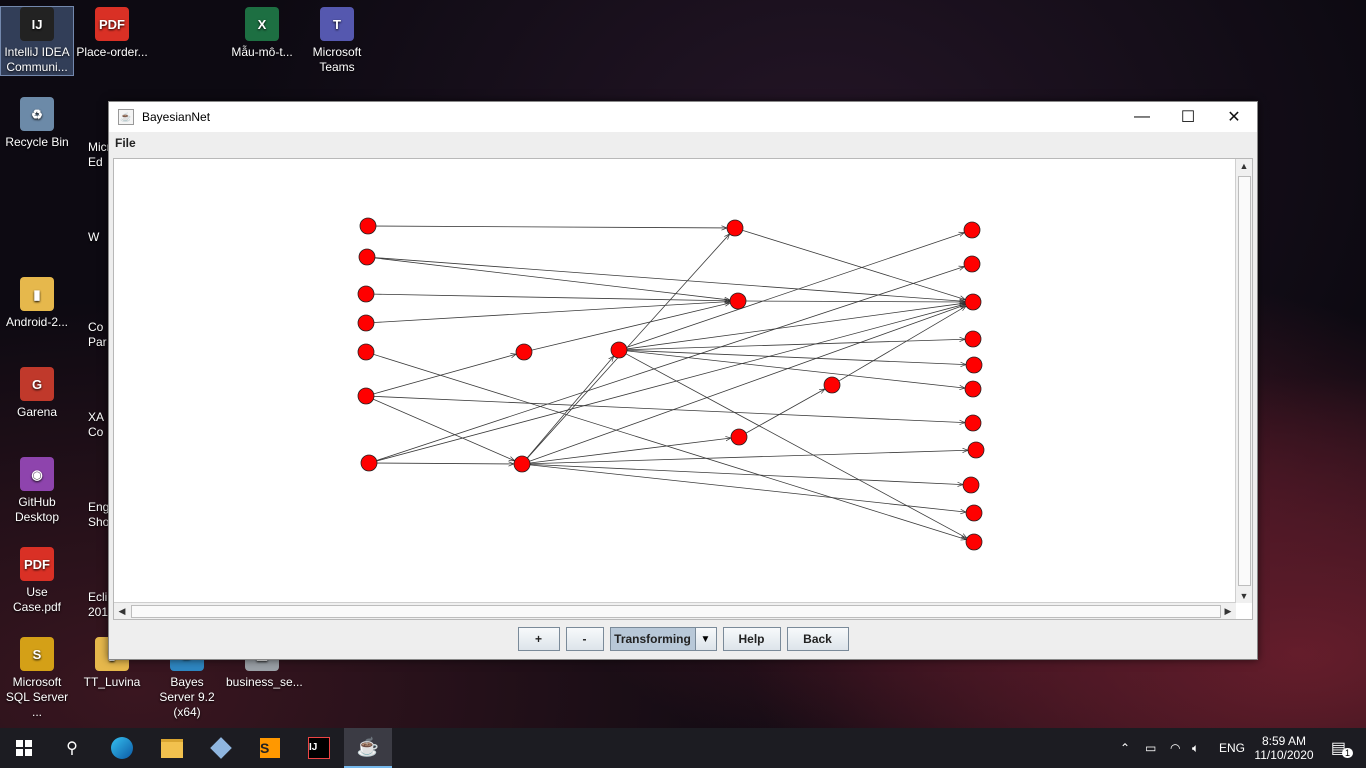 This screenshot has width=1366, height=768. Describe the element at coordinates (796, 356) in the screenshot. I see `graph-edge-c1-f5` at that location.